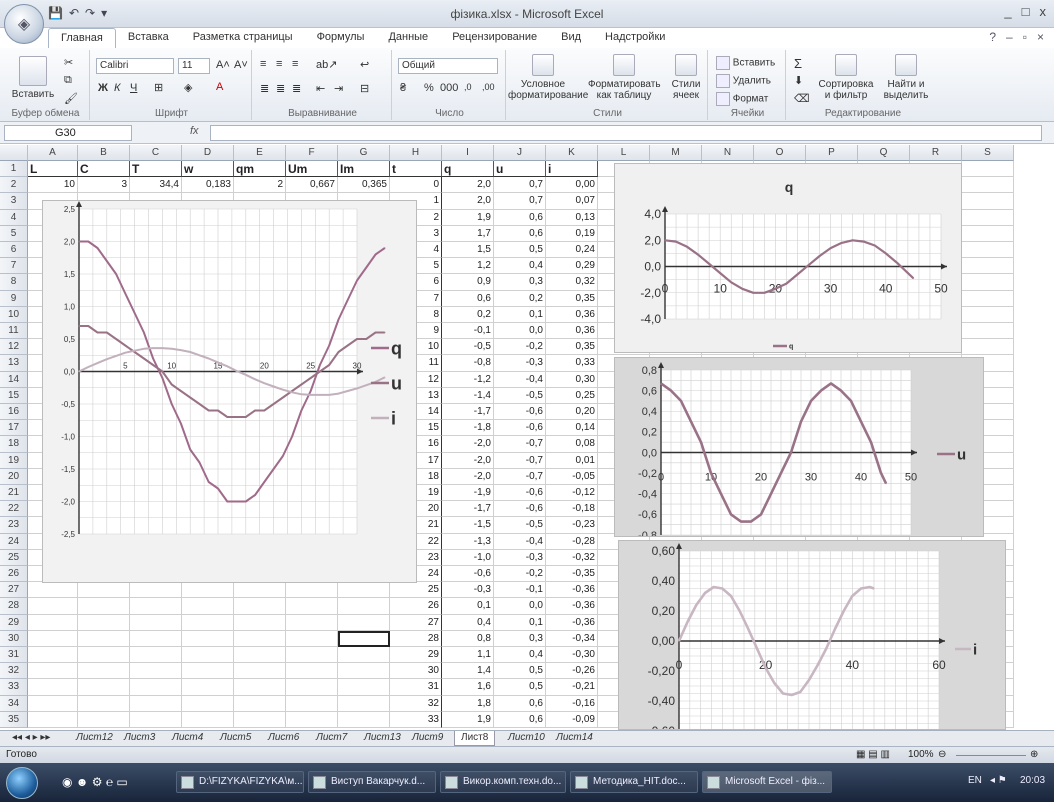 Image resolution: width=1054 pixels, height=802 pixels. What do you see at coordinates (403, 88) in the screenshot?
I see `currency-icon: ₴` at bounding box center [403, 88].